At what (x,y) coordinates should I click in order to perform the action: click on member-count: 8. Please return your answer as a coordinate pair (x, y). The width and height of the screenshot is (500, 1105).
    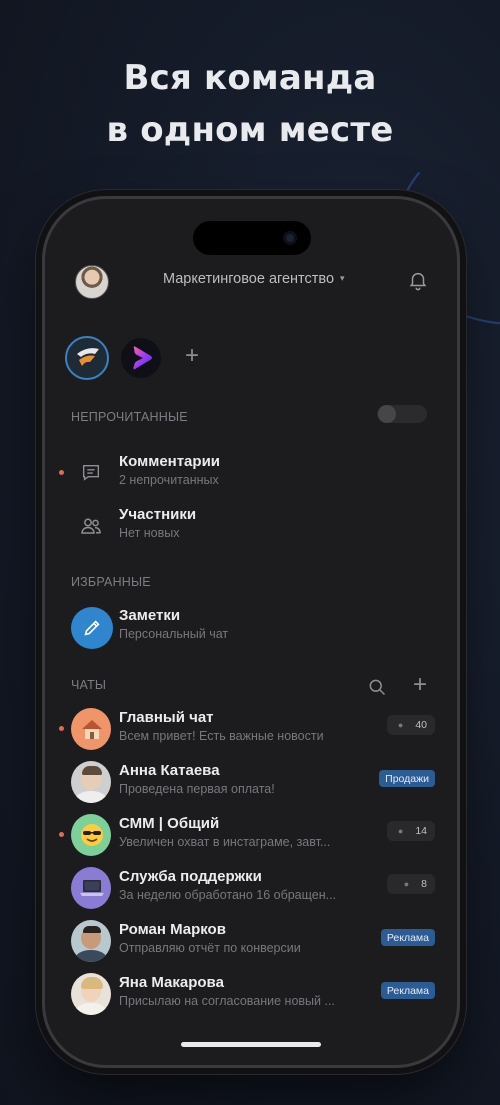
    Looking at the image, I should click on (424, 884).